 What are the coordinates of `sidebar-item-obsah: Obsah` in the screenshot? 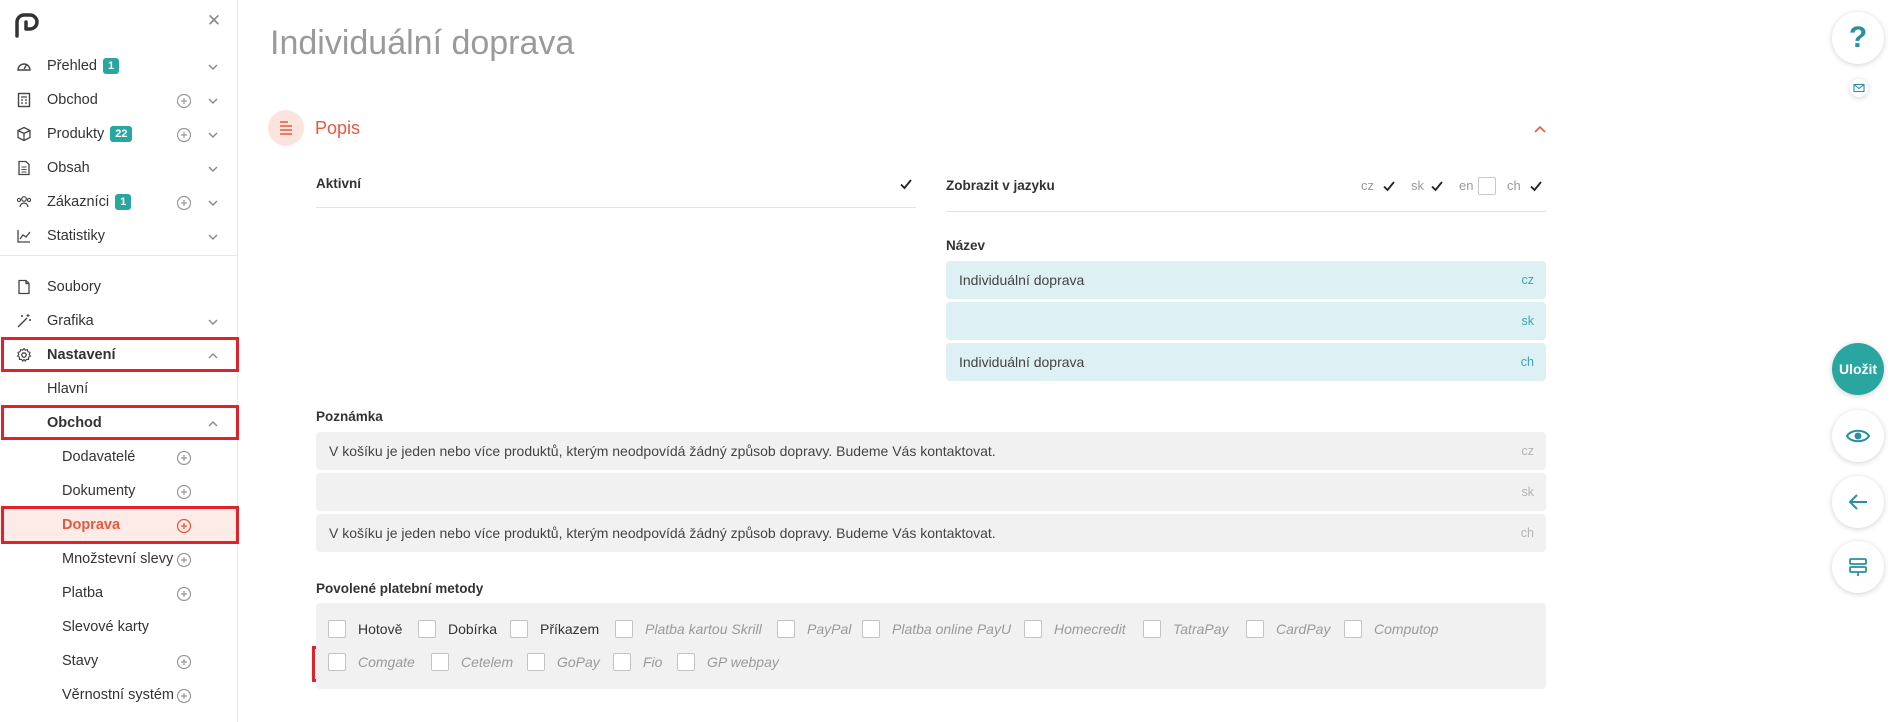 It's located at (119, 168).